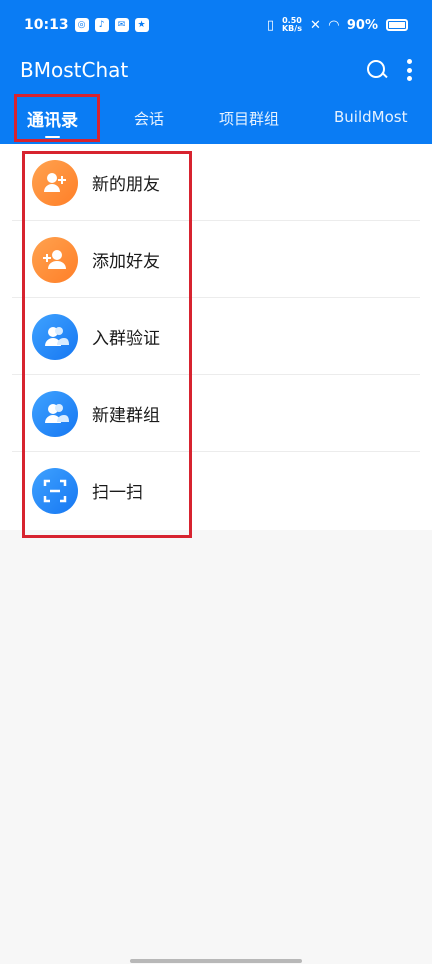 The image size is (432, 964). Describe the element at coordinates (397, 25) in the screenshot. I see `battery-icon` at that location.